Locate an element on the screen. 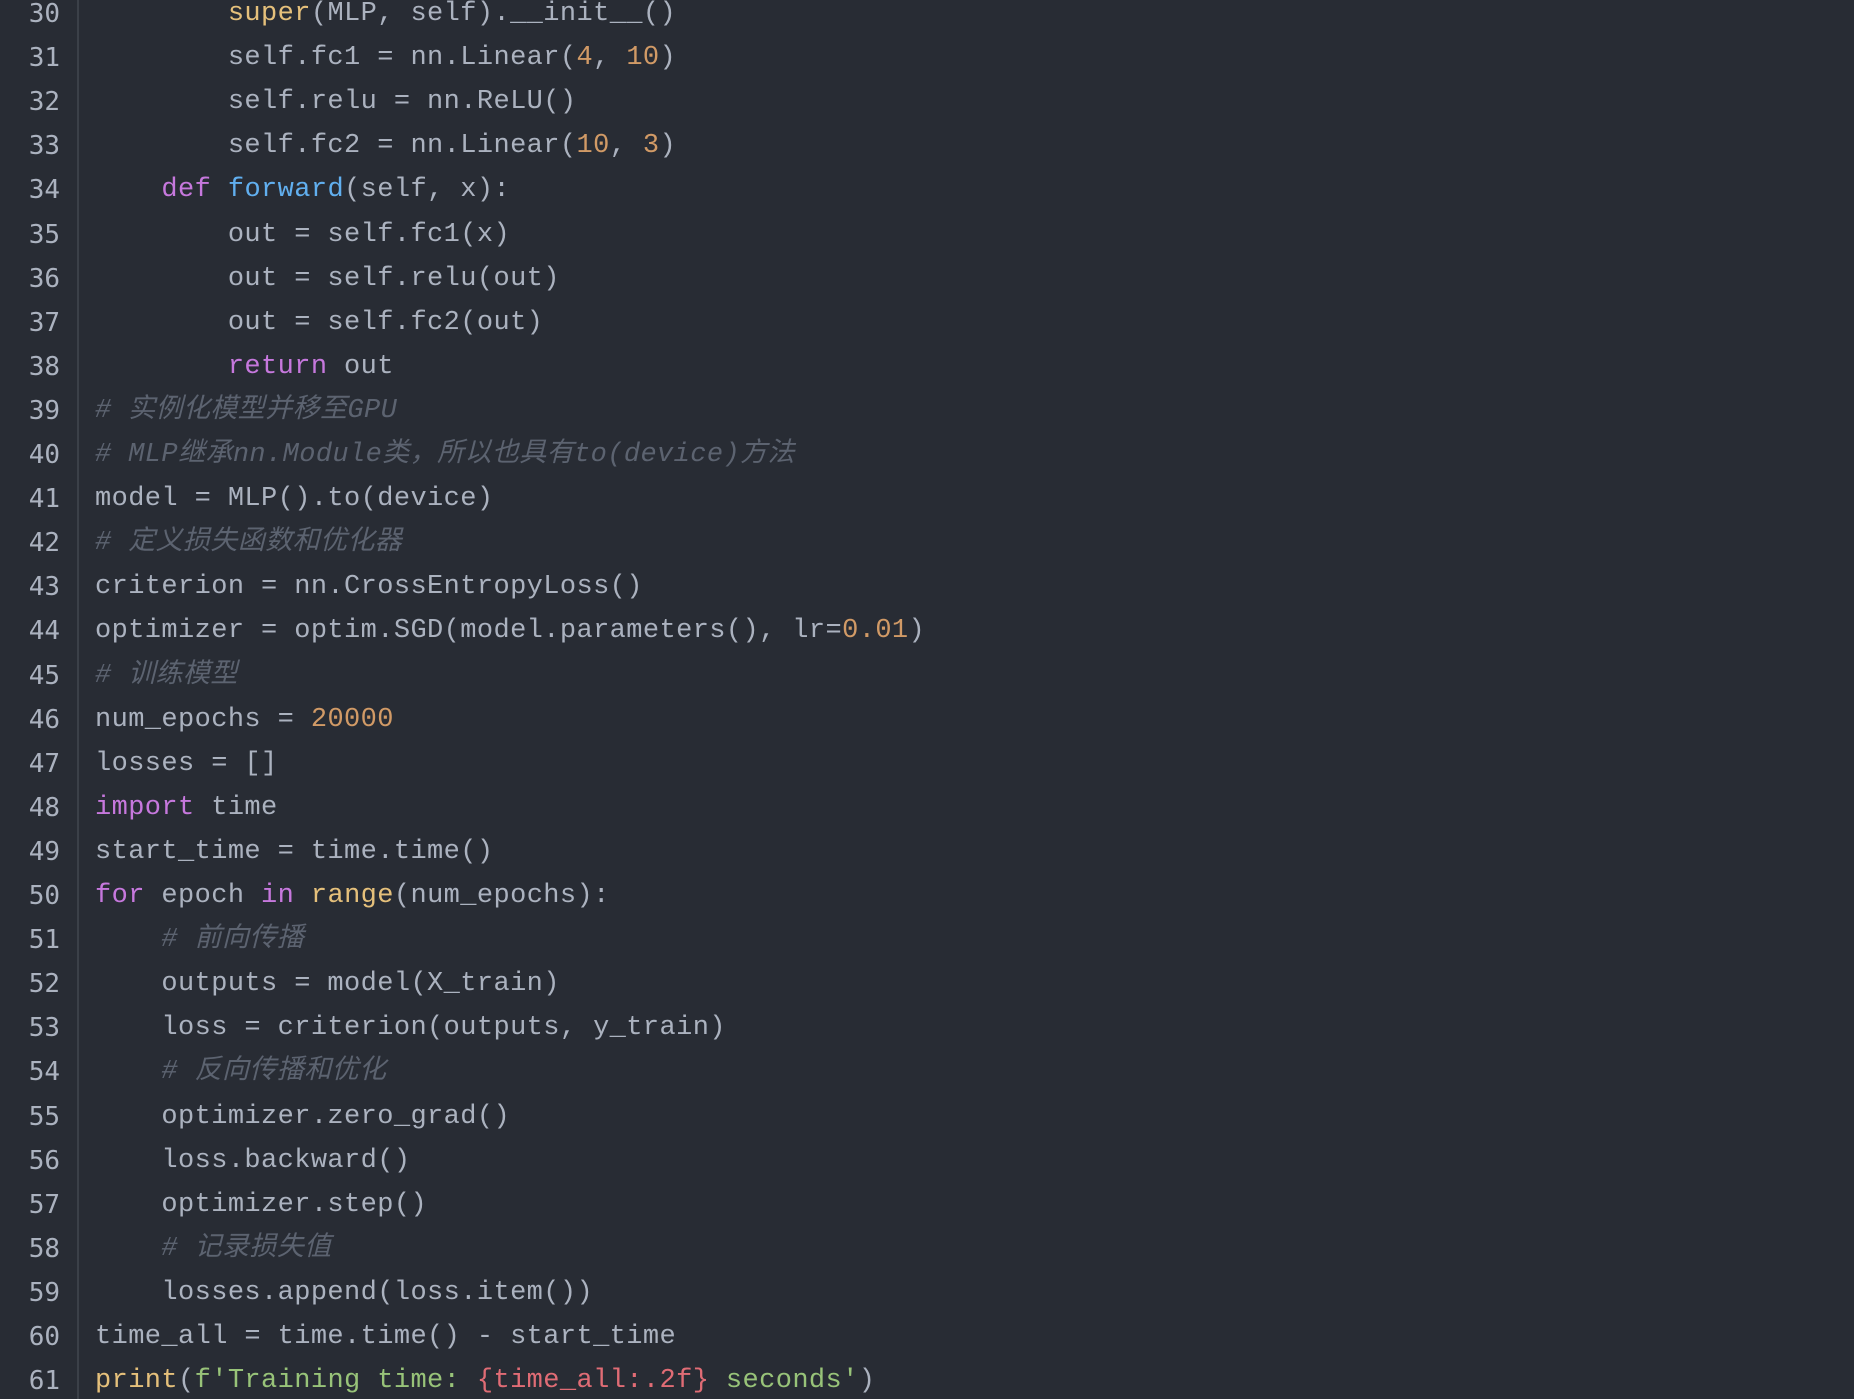 The width and height of the screenshot is (1854, 1399). code-text: out = self.relu(out) is located at coordinates (327, 279).